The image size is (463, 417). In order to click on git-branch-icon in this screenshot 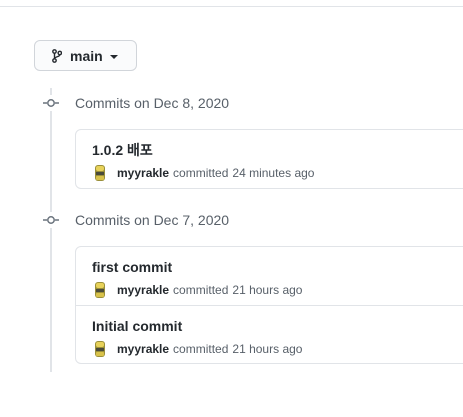, I will do `click(57, 55)`.